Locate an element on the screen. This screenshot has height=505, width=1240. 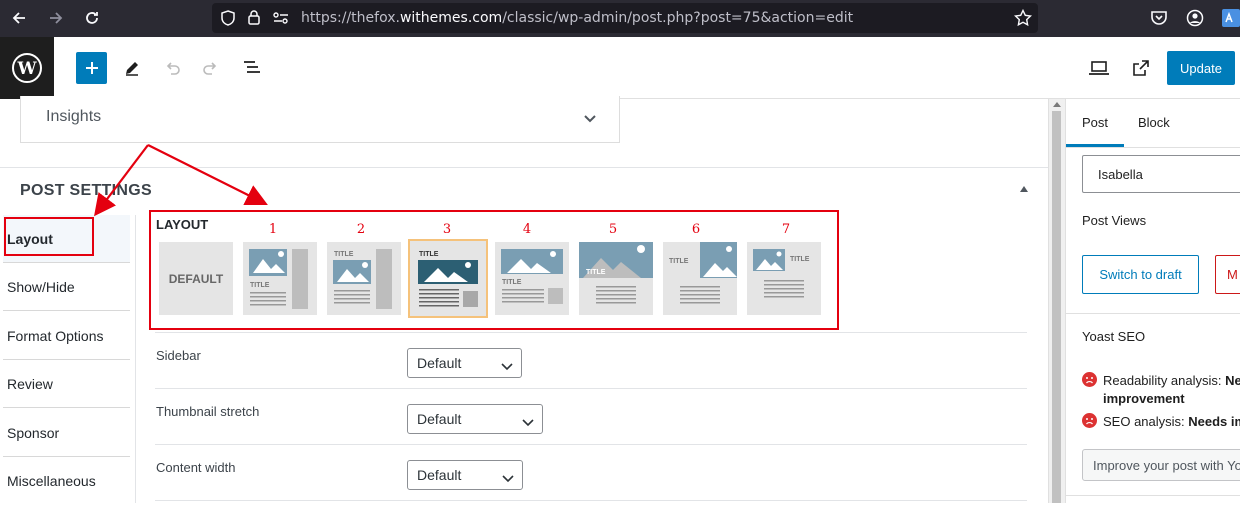
layout-number-4: 4 is located at coordinates (527, 229).